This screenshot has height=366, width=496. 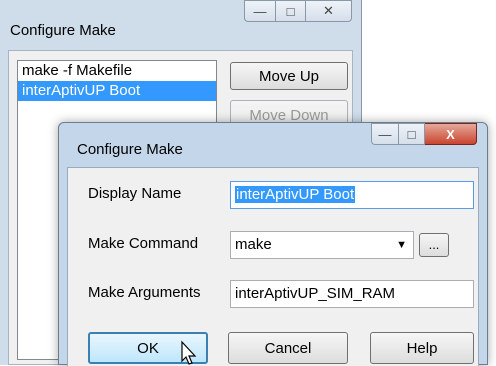 I want to click on make-command-combobox: make ▼, so click(x=322, y=245).